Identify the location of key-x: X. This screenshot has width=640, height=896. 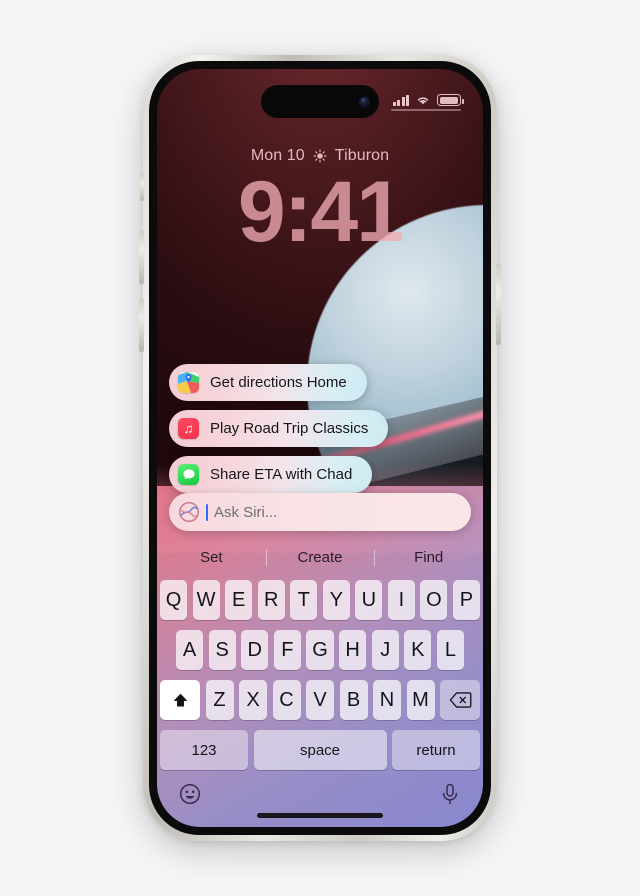
(253, 700).